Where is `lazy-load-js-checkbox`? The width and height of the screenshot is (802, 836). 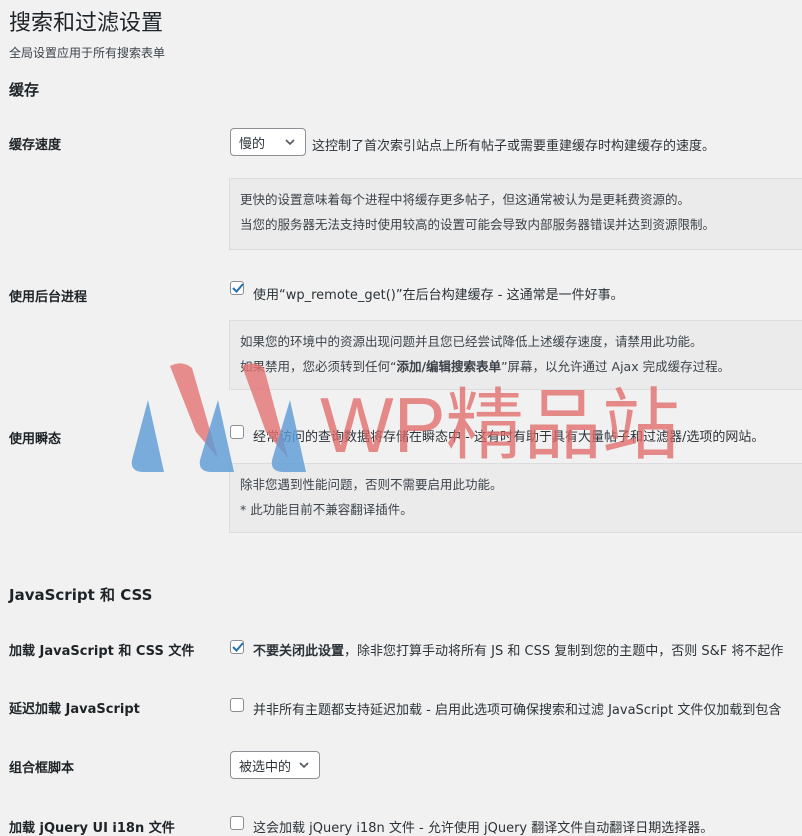
lazy-load-js-checkbox is located at coordinates (237, 705).